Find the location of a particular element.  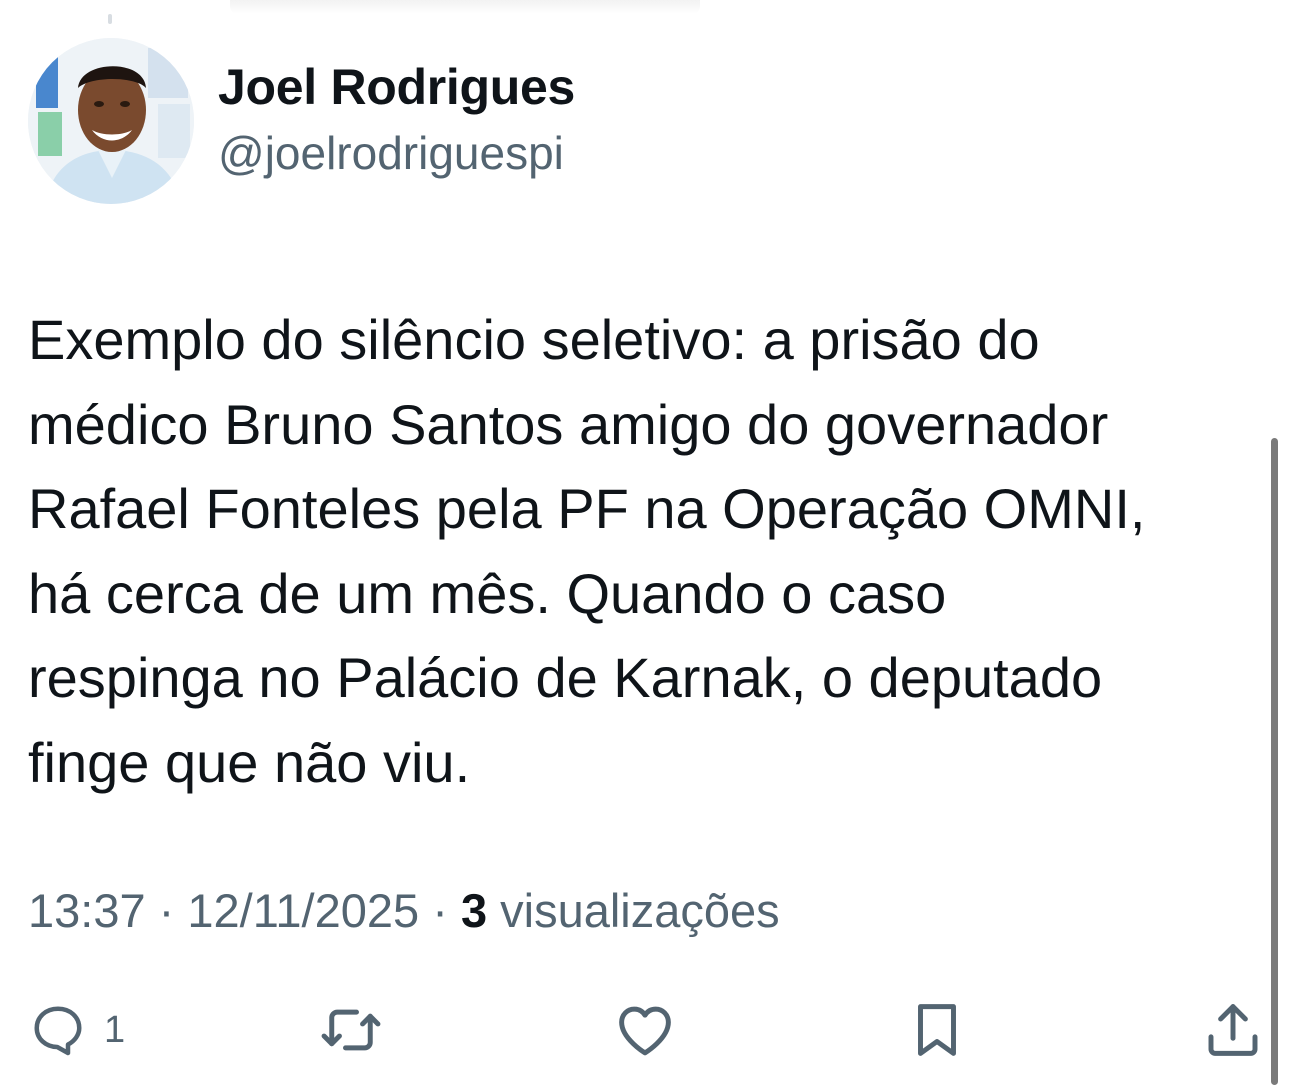

like-icon is located at coordinates (645, 1031).